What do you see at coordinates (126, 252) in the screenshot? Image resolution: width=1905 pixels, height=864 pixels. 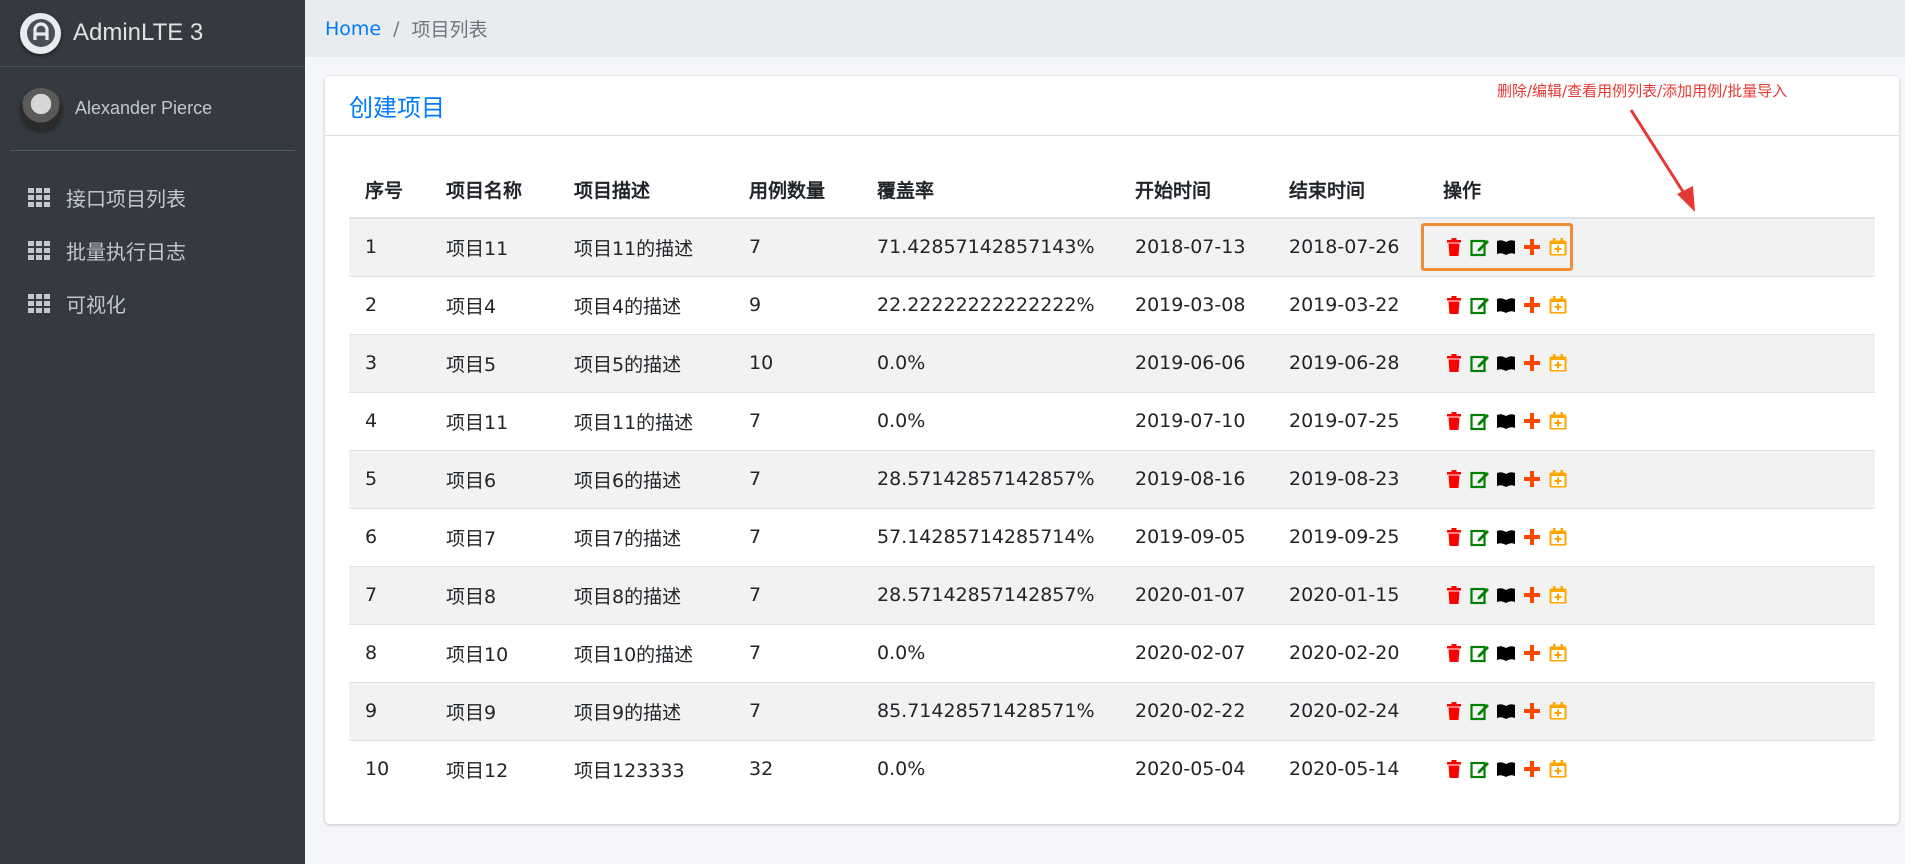 I see `sidebar-item-label: 批量执行日志` at bounding box center [126, 252].